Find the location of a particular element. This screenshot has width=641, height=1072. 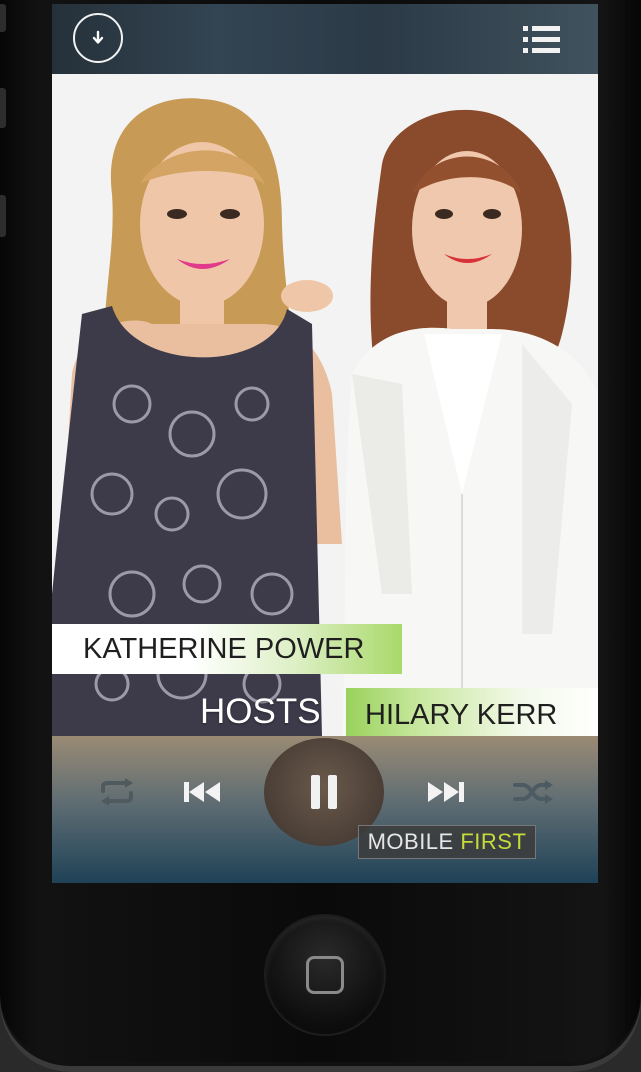

repeat-button is located at coordinates (117, 792).